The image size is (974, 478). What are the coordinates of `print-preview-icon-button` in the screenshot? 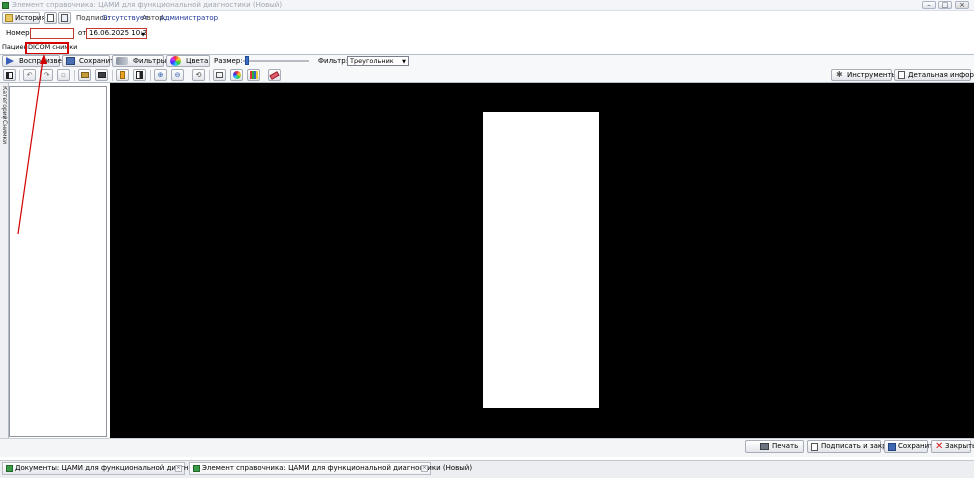 It's located at (64, 18).